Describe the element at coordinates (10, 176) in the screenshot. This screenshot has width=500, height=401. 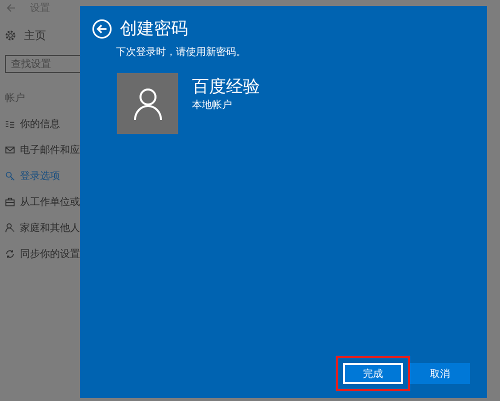
I see `key-icon` at that location.